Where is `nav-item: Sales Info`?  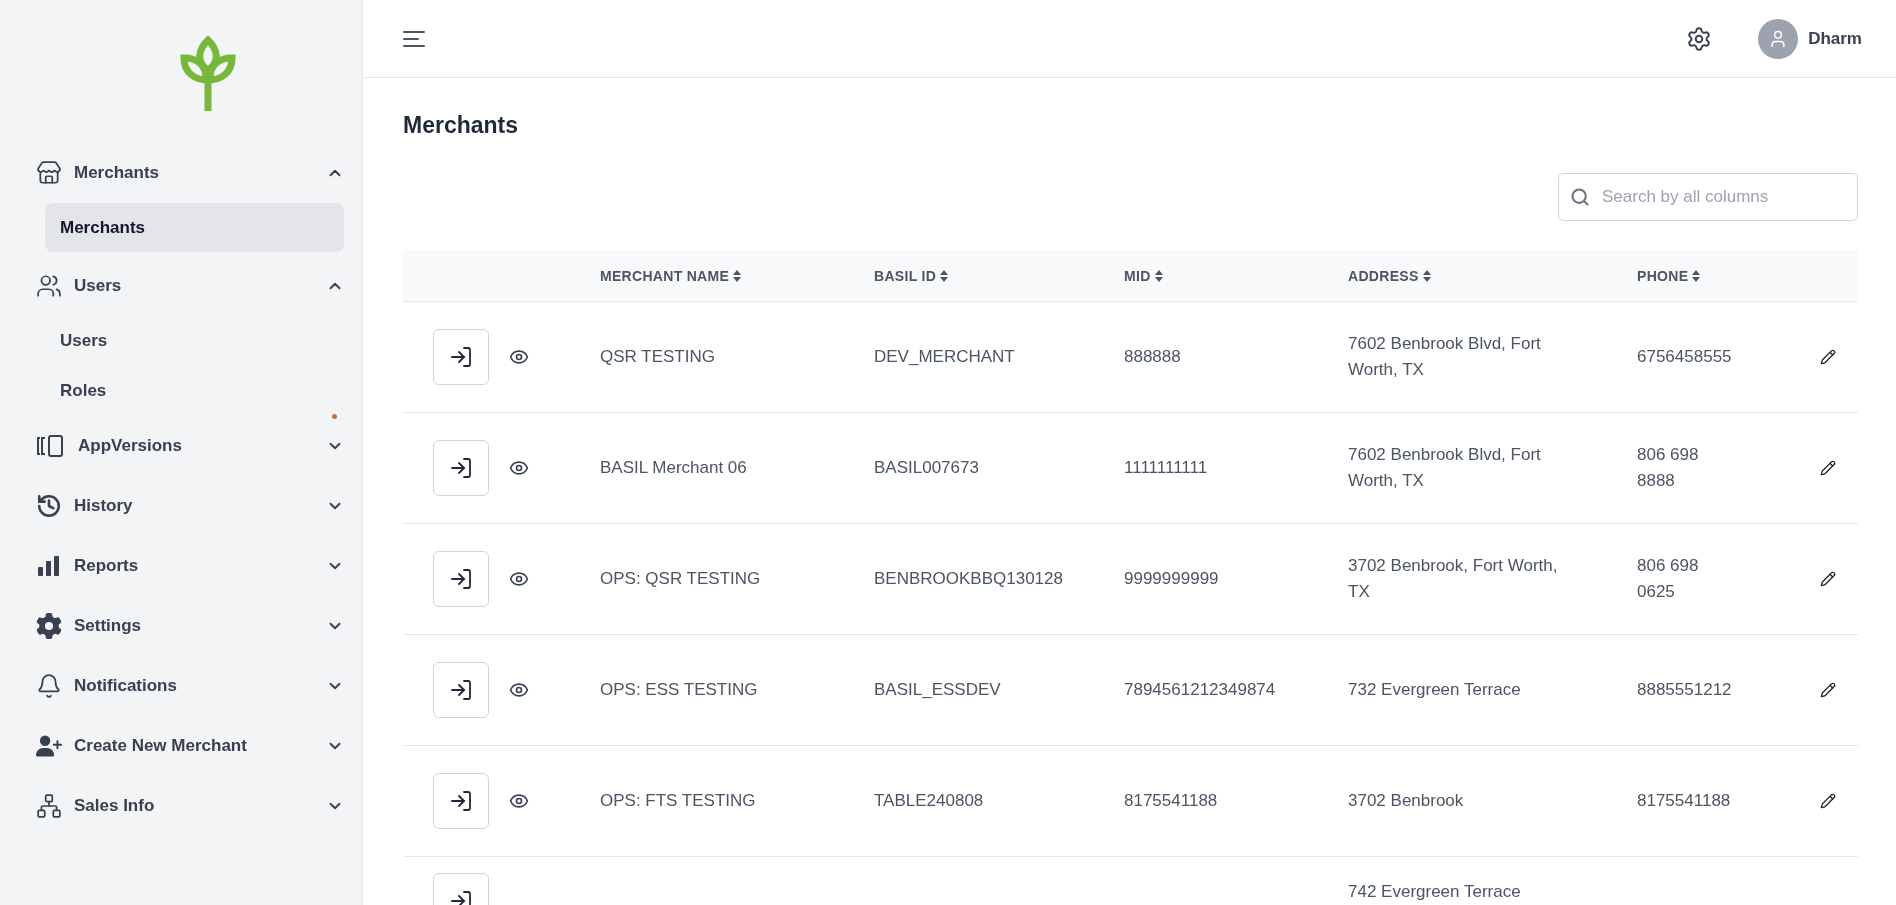
nav-item: Sales Info is located at coordinates (190, 806).